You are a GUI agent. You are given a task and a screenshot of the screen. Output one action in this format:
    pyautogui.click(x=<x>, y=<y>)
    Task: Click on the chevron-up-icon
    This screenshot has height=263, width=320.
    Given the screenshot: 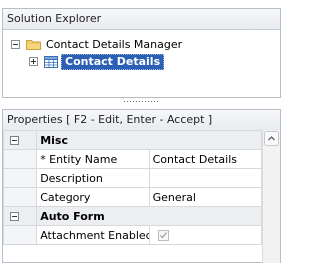 What is the action you would take?
    pyautogui.click(x=271, y=138)
    